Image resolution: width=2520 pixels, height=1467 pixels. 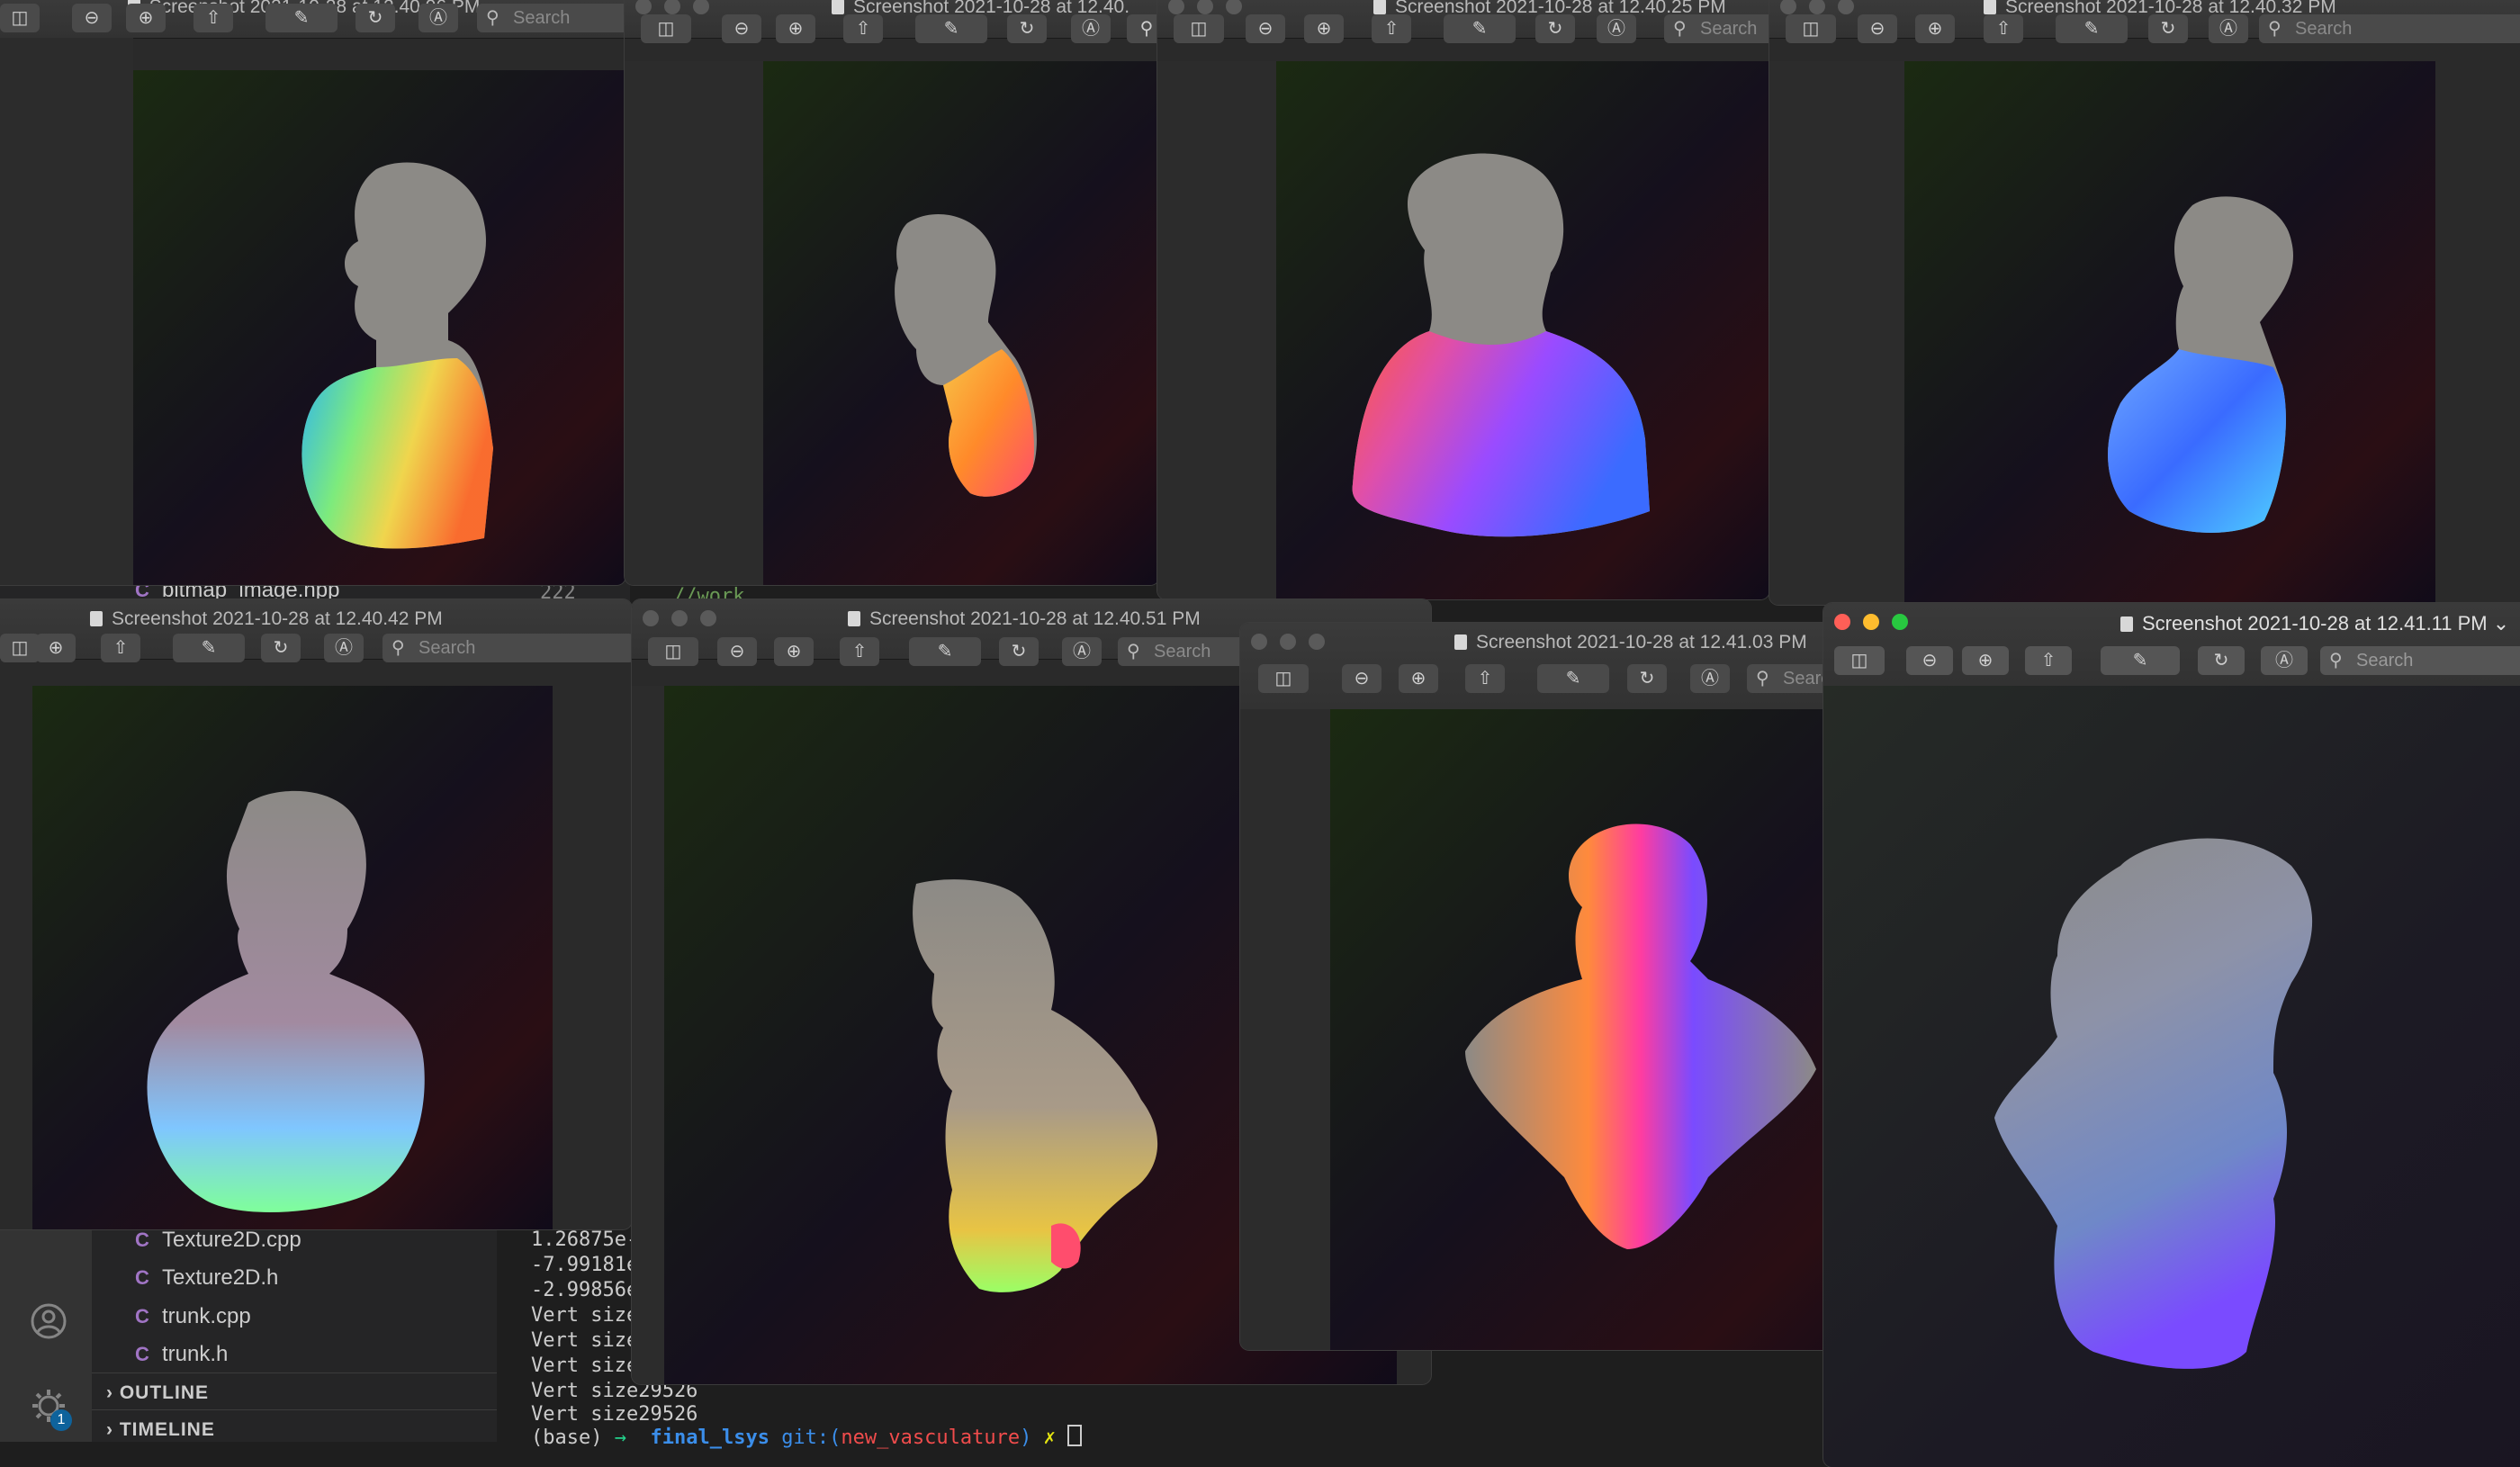 What do you see at coordinates (2320, 624) in the screenshot?
I see `window-title: Screenshot 2021-10-28 at 12.41.11 PM ⌄` at bounding box center [2320, 624].